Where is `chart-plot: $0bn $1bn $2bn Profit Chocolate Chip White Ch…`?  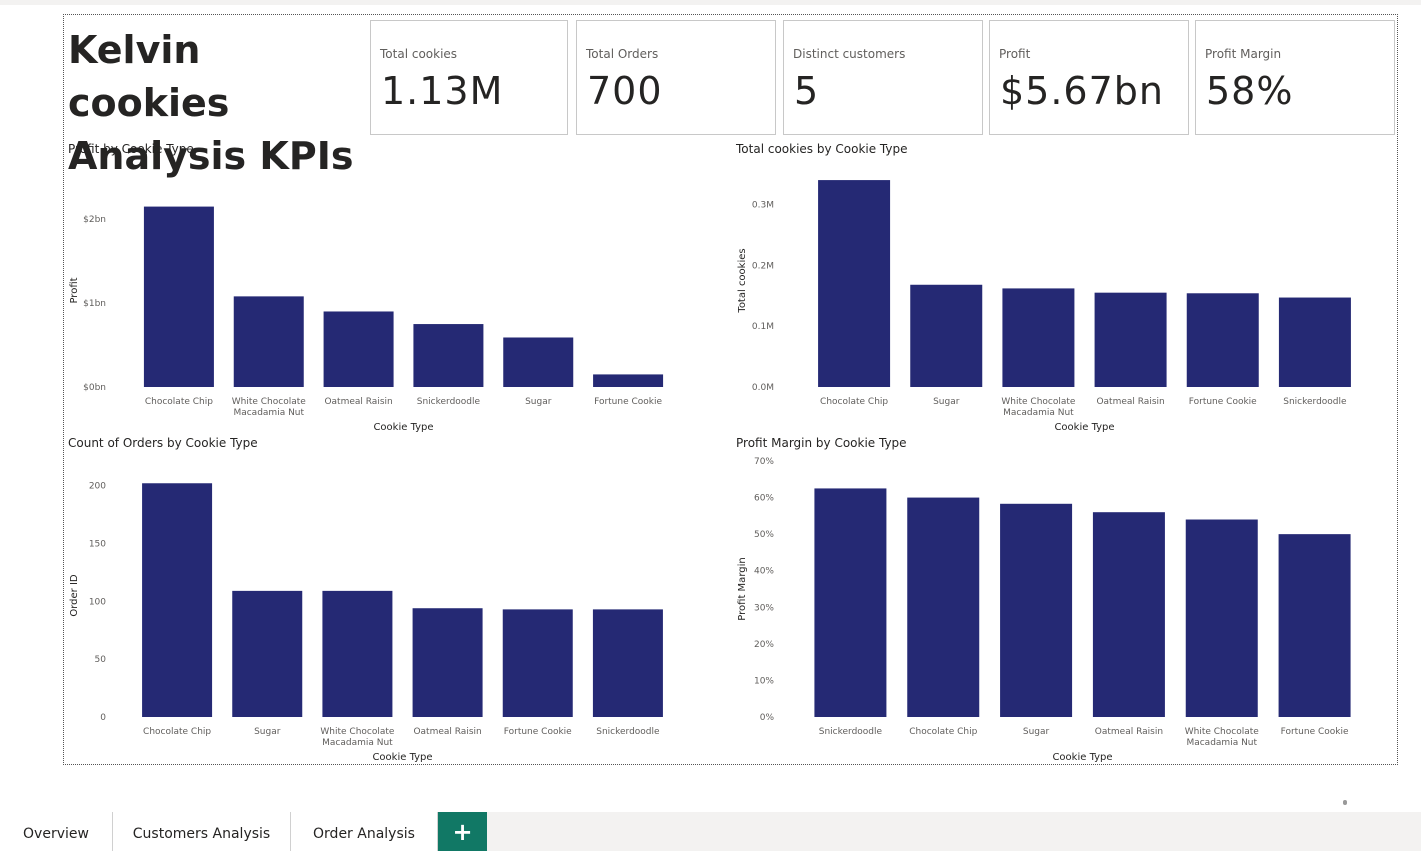
chart-plot: $0bn $1bn $2bn Profit Chocolate Chip White Ch… is located at coordinates (366, 319).